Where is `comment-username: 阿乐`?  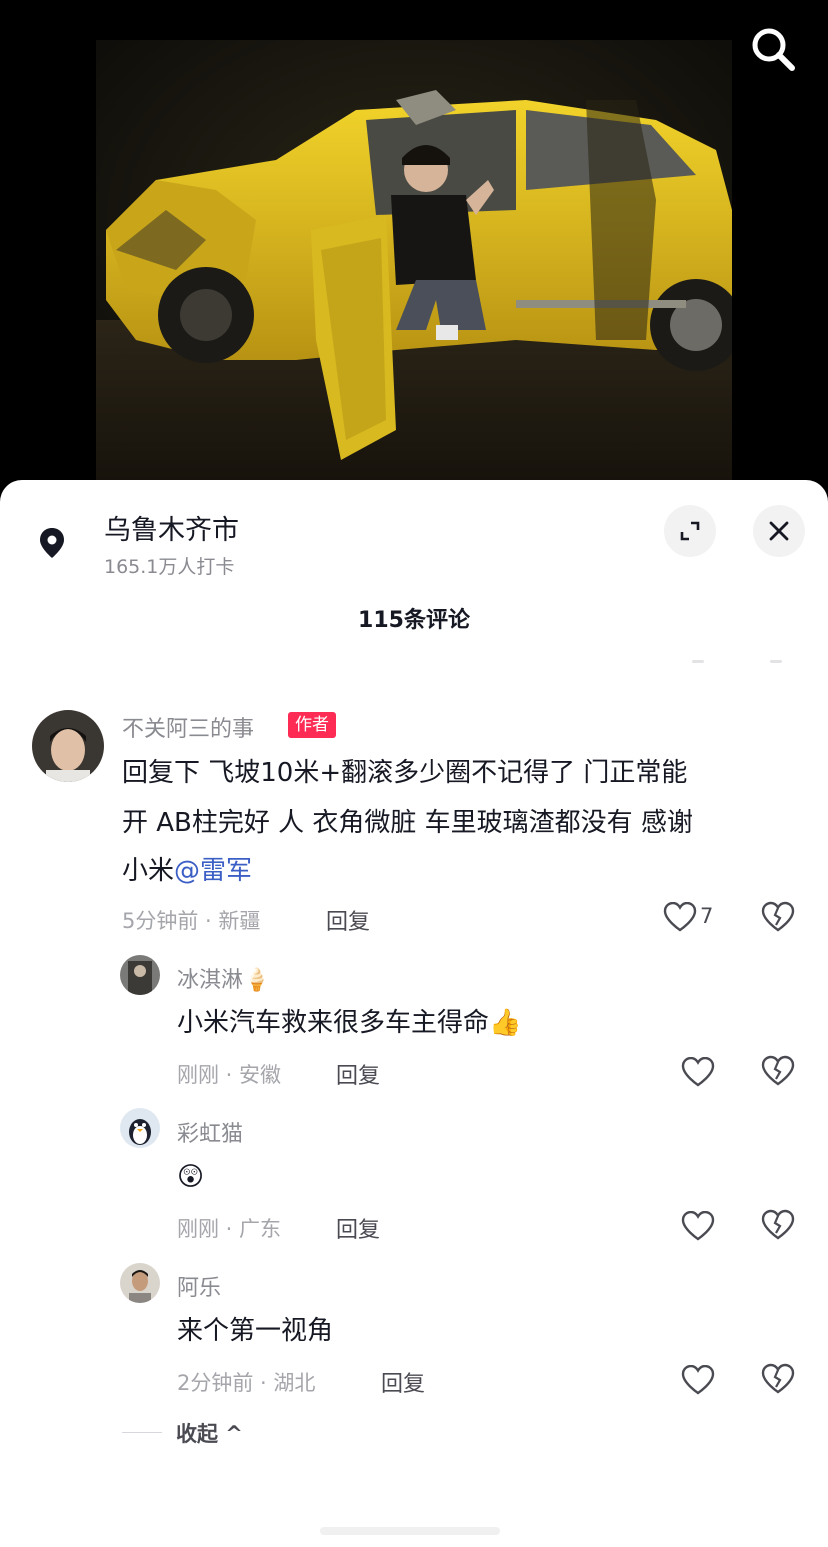 comment-username: 阿乐 is located at coordinates (199, 1286).